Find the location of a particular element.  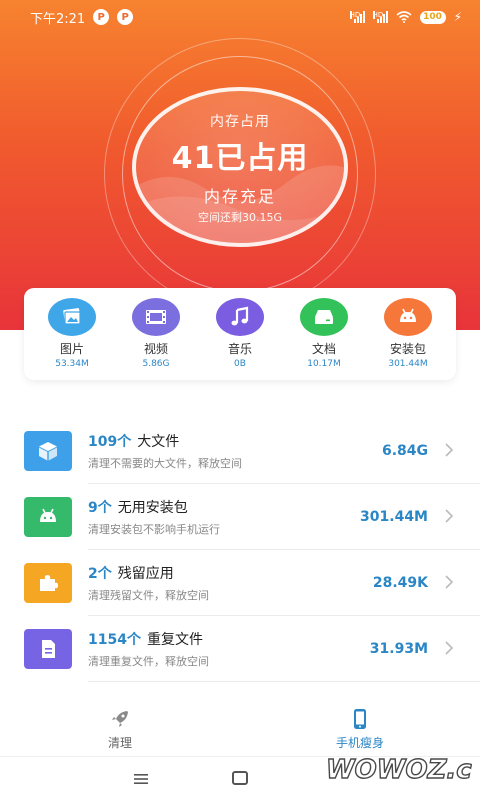

item-subtitle: 清理重复文件，释放空间 is located at coordinates (148, 661).